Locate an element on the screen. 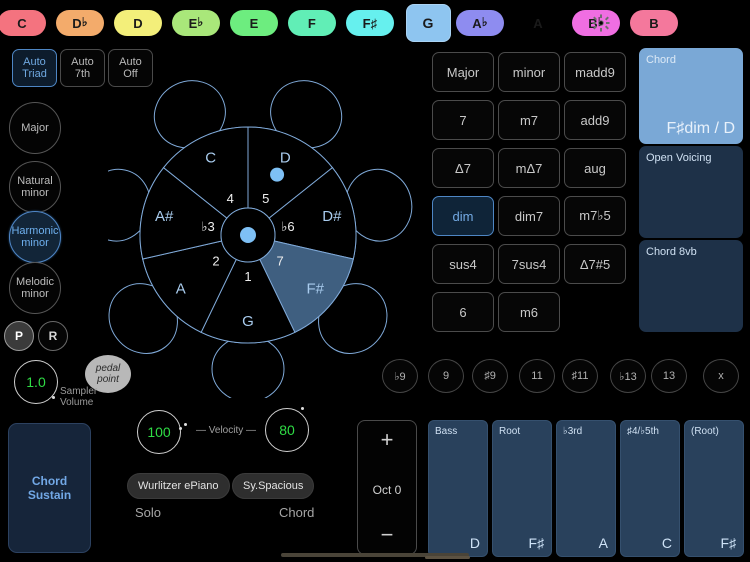 This screenshot has height=562, width=750. wheel-degree-7: 7 is located at coordinates (279, 261).